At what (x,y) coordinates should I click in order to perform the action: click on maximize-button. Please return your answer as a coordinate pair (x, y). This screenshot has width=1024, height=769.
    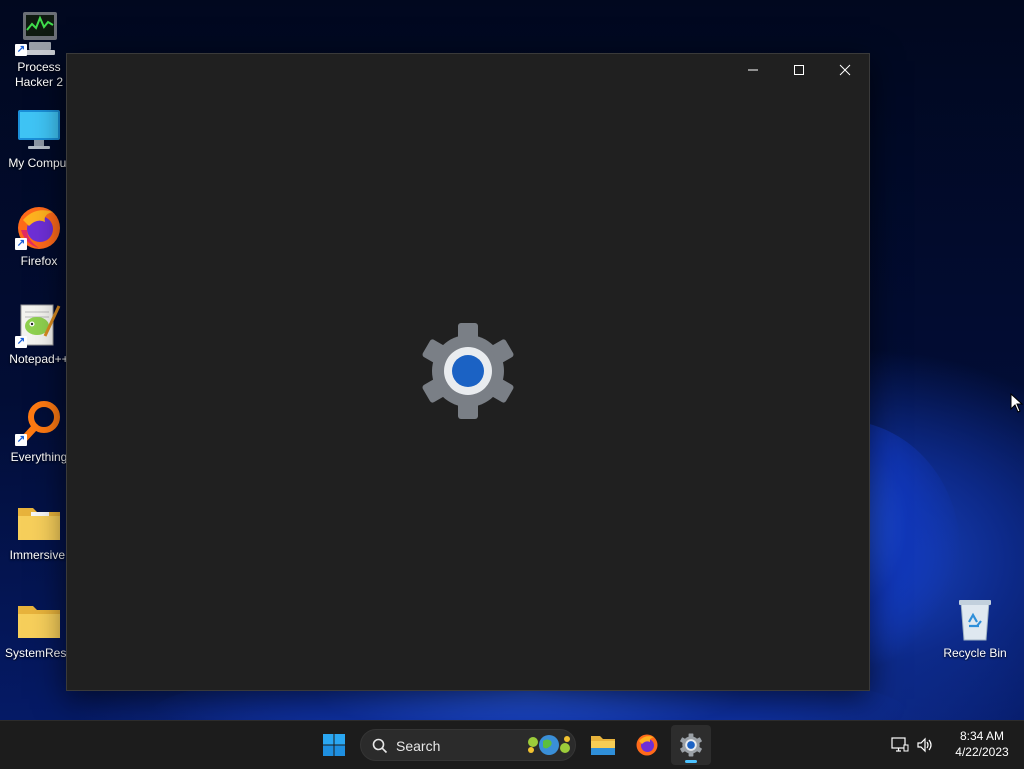
    Looking at the image, I should click on (799, 70).